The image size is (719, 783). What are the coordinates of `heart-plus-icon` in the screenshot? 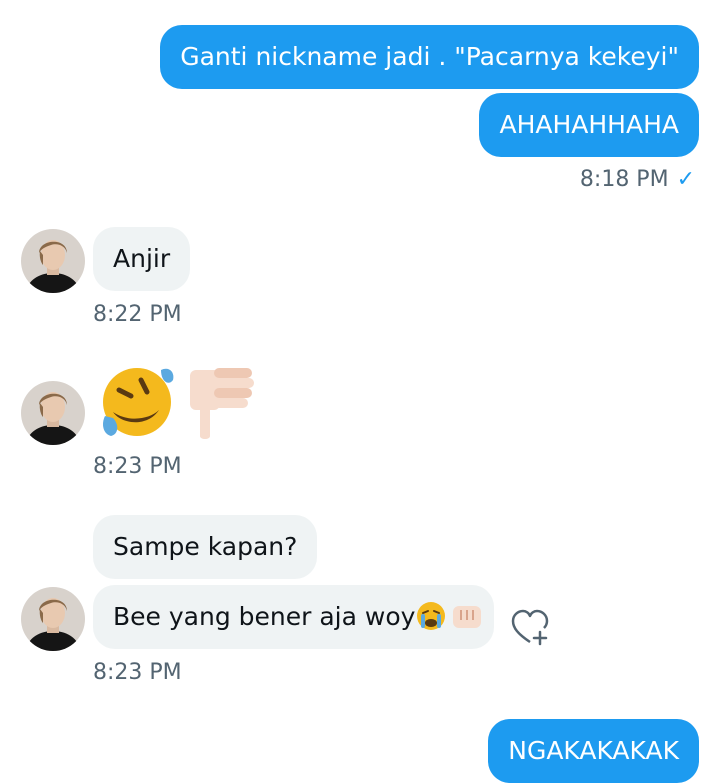 It's located at (530, 628).